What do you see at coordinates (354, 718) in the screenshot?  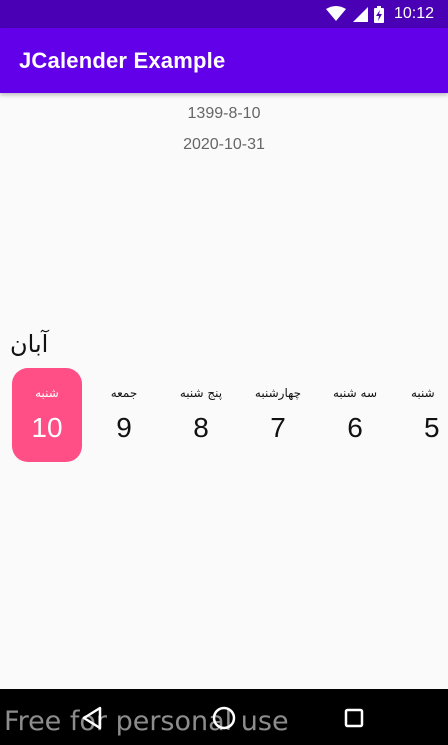 I see `recents-icon` at bounding box center [354, 718].